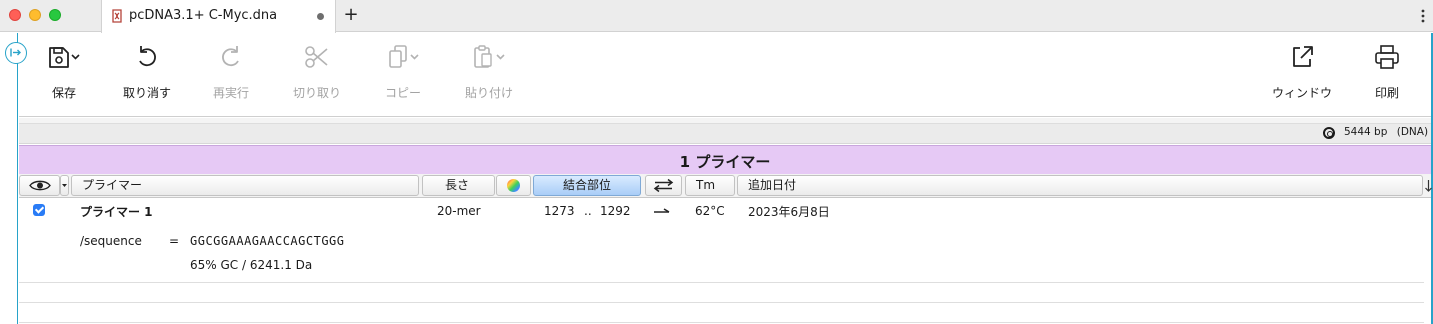 This screenshot has width=1433, height=324. I want to click on printer-icon, so click(1387, 57).